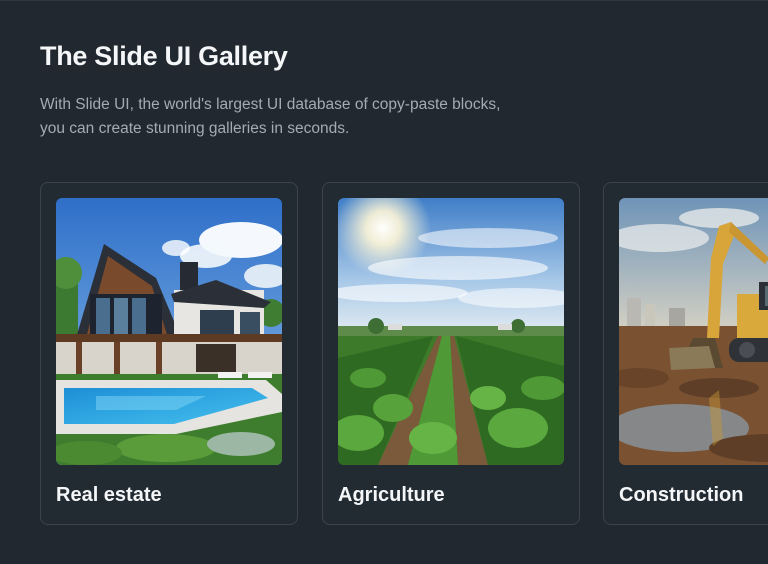 Image resolution: width=768 pixels, height=564 pixels. Describe the element at coordinates (391, 495) in the screenshot. I see `card-label: Agriculture` at that location.